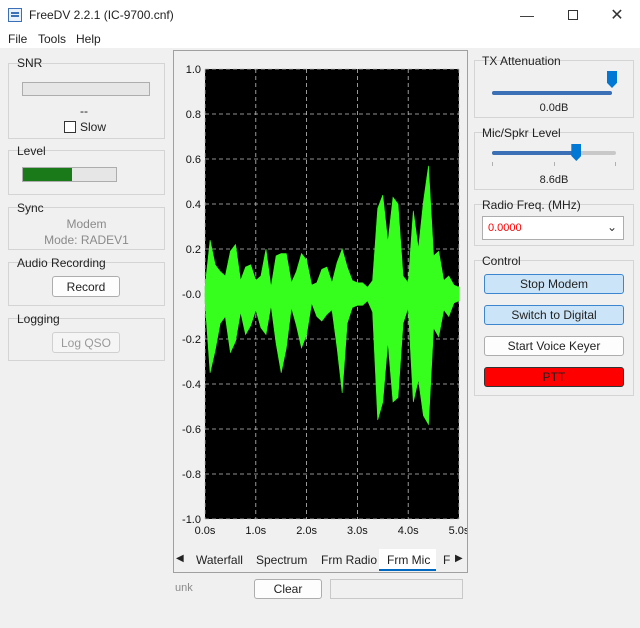 The width and height of the screenshot is (640, 628). I want to click on close-icon: ✕, so click(617, 15).